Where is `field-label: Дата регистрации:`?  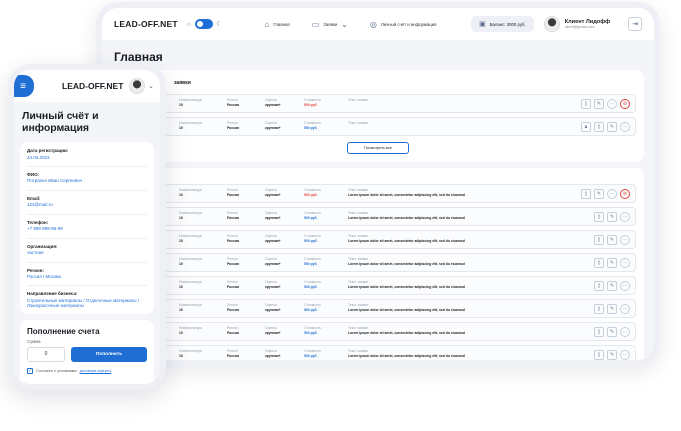 field-label: Дата регистрации: is located at coordinates (48, 150).